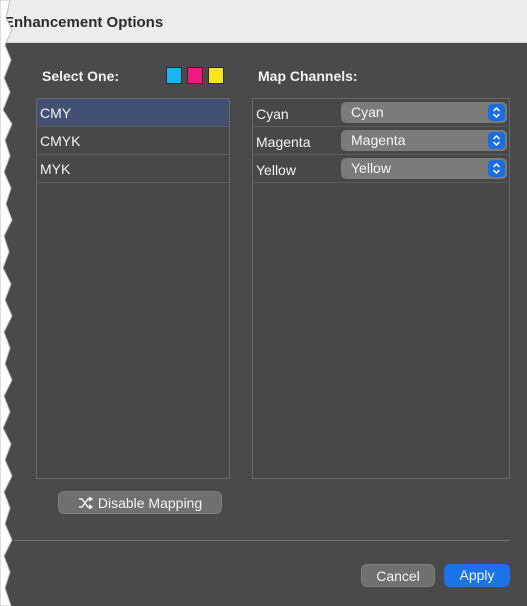 The image size is (527, 606). What do you see at coordinates (81, 76) in the screenshot?
I see `select-one-heading: Select One:` at bounding box center [81, 76].